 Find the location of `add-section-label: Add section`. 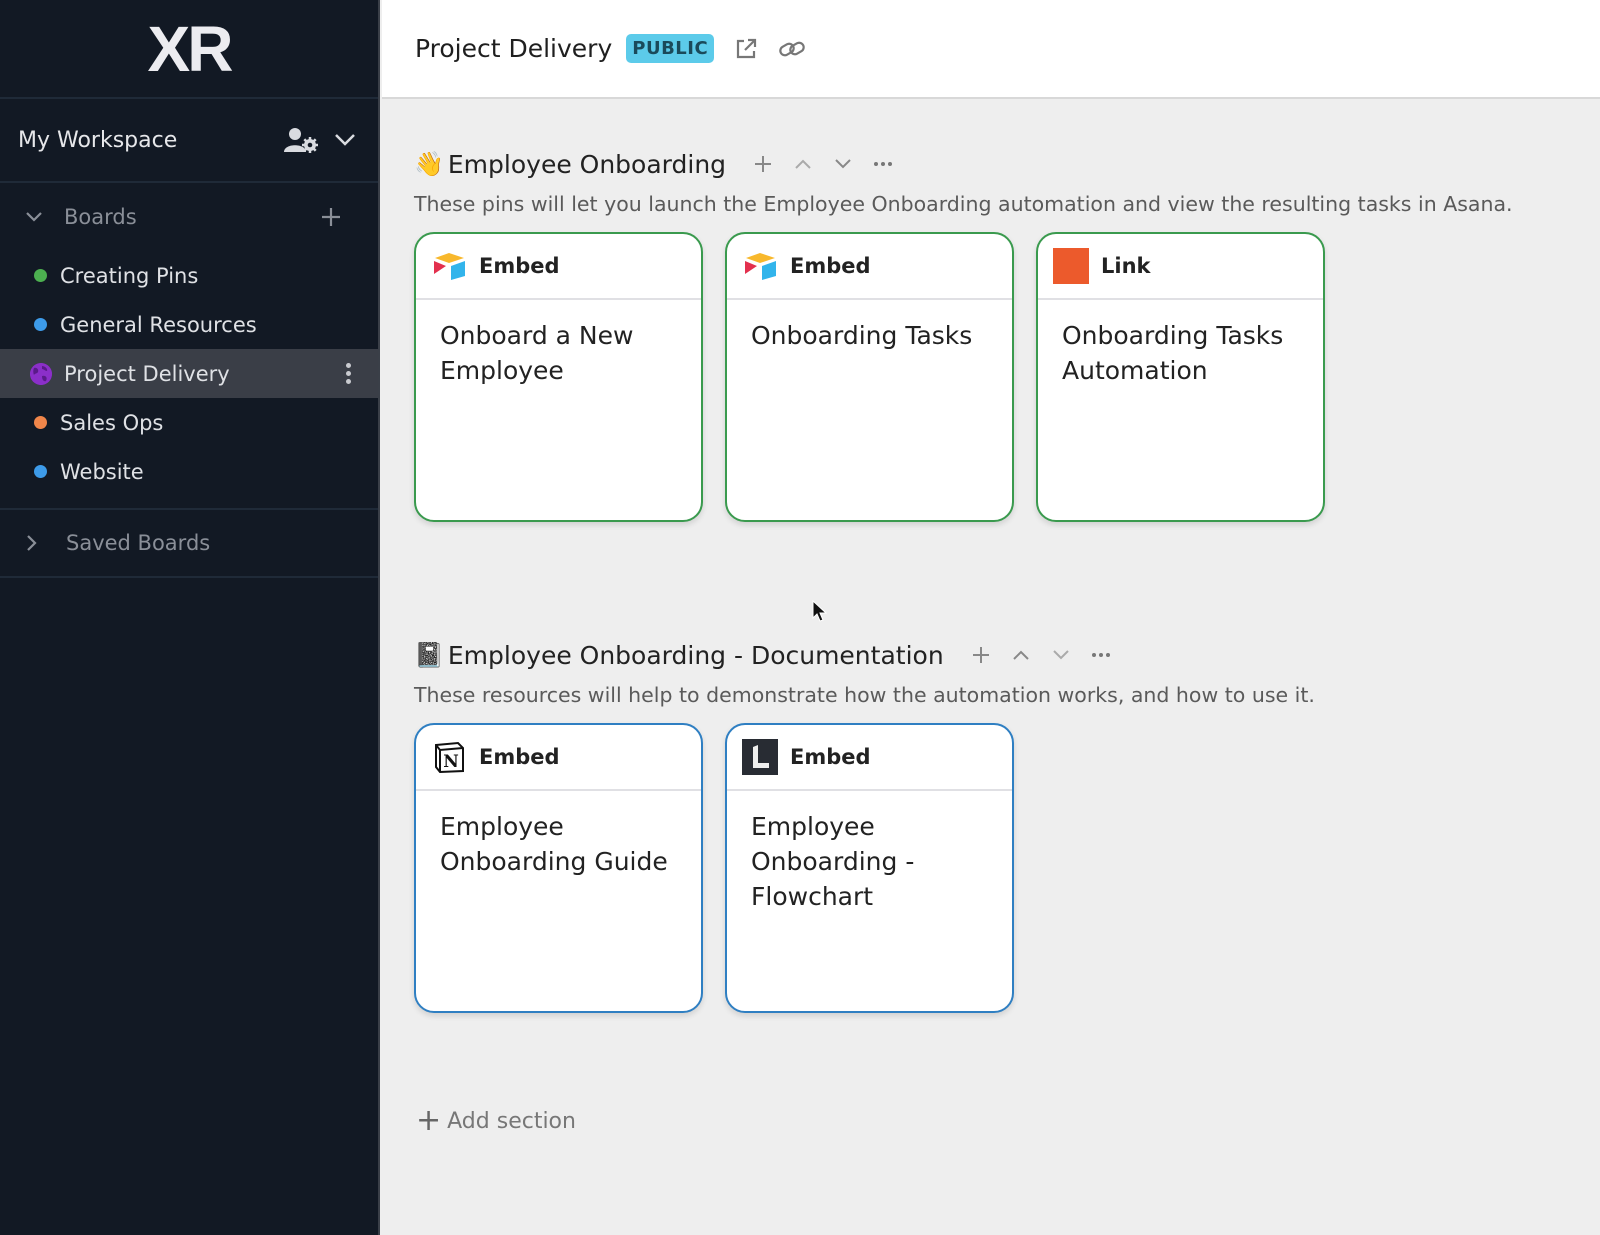

add-section-label: Add section is located at coordinates (511, 1121).